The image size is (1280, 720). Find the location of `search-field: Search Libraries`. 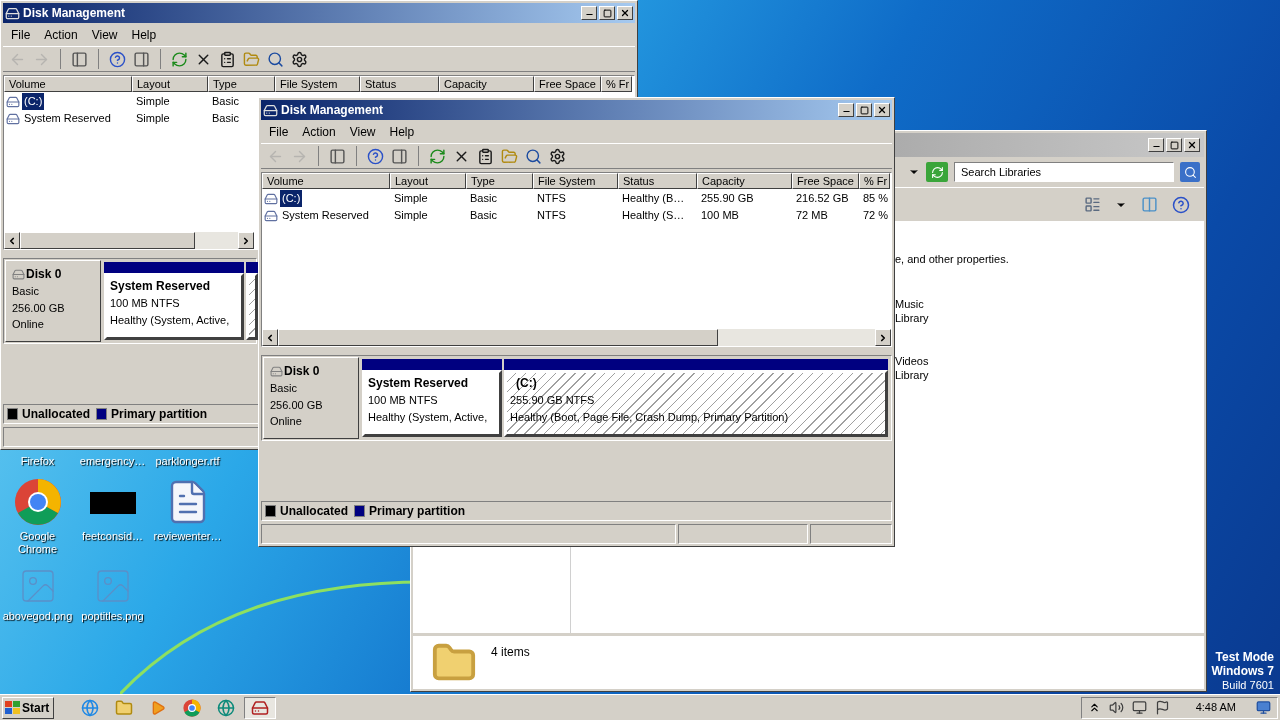

search-field: Search Libraries is located at coordinates (1064, 172).